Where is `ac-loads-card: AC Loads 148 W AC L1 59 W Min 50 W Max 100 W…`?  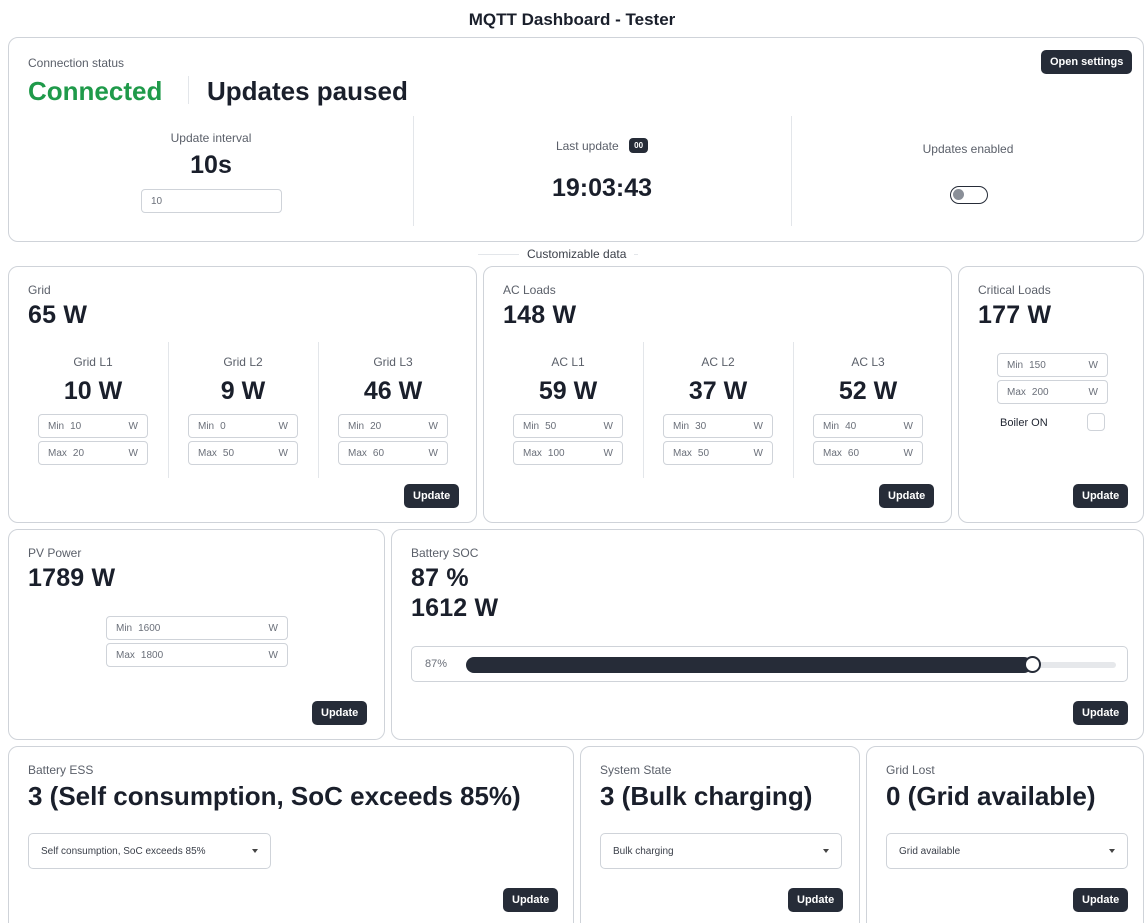 ac-loads-card: AC Loads 148 W AC L1 59 W Min 50 W Max 100 W… is located at coordinates (717, 394).